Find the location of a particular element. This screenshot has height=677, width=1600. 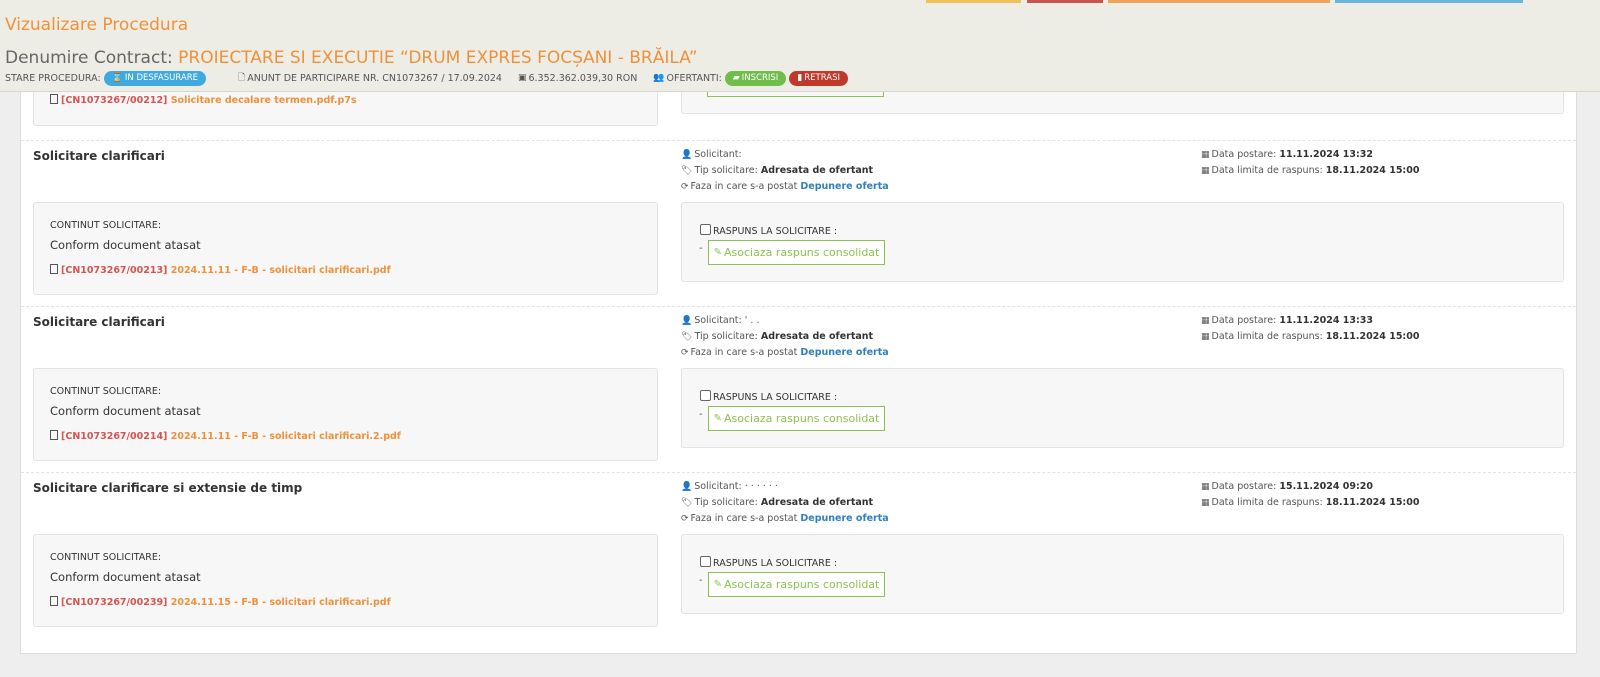

post-date-row: ▦ Data postare: 11.11.2024 13:32 is located at coordinates (1310, 155).